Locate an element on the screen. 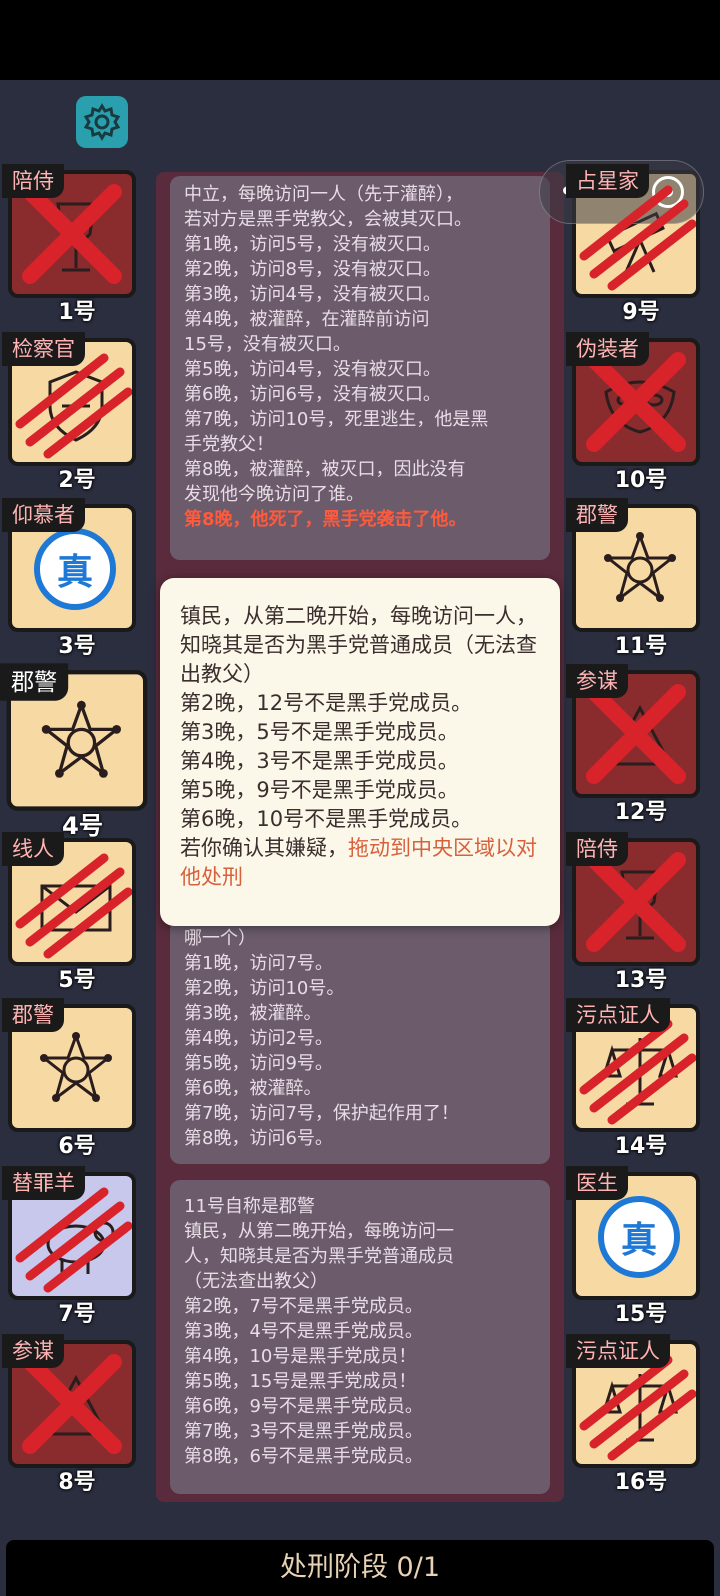 Image resolution: width=720 pixels, height=1596 pixels. log-line: 第6晚，被灌醉。 is located at coordinates (253, 1088).